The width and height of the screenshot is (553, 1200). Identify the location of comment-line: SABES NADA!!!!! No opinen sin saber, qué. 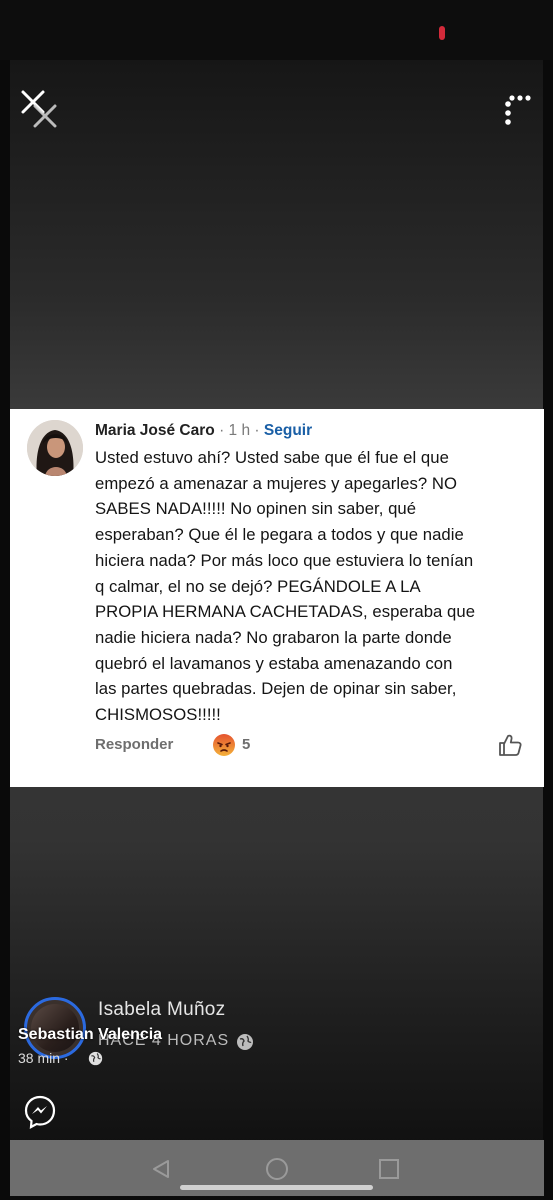
(256, 509).